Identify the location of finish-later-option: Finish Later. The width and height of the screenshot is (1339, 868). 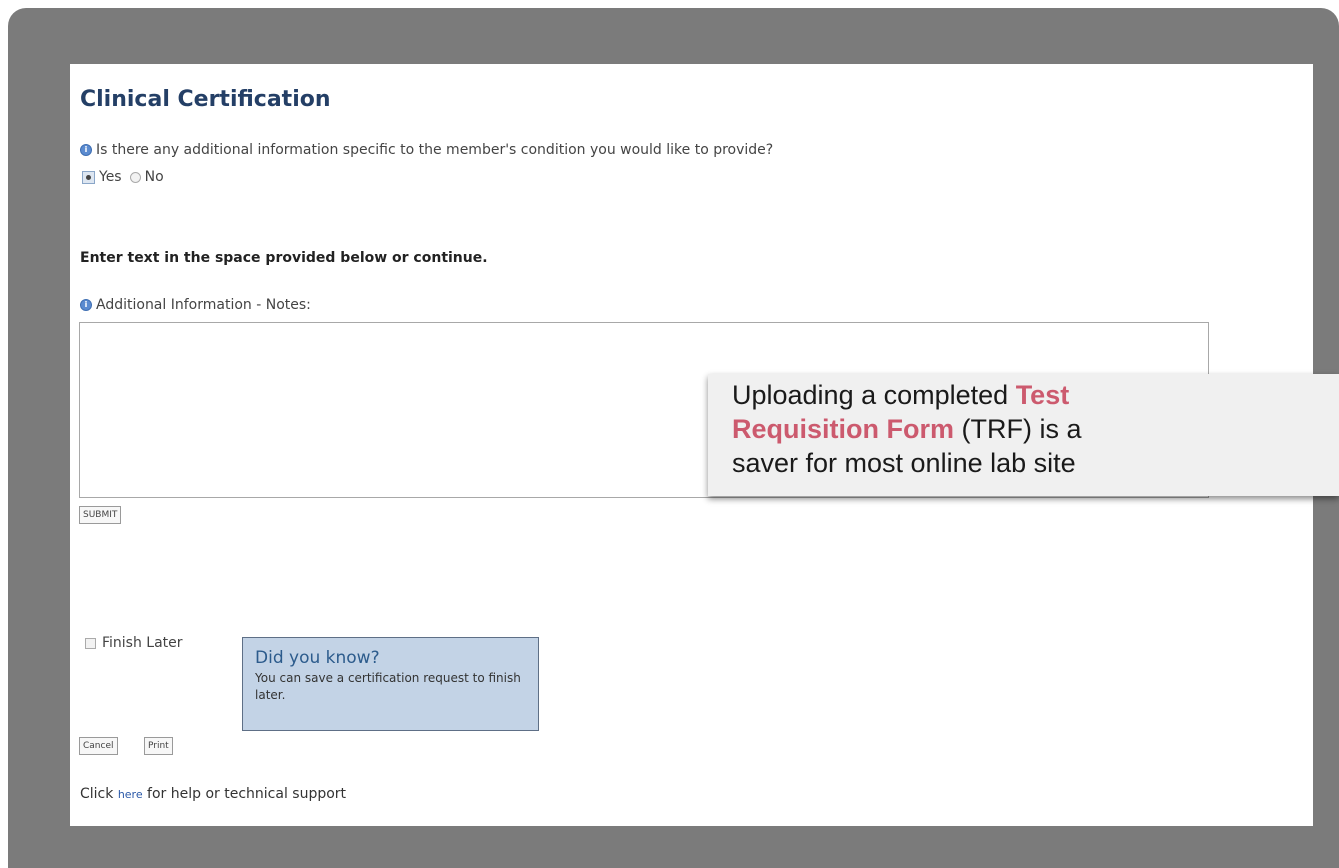
(134, 643).